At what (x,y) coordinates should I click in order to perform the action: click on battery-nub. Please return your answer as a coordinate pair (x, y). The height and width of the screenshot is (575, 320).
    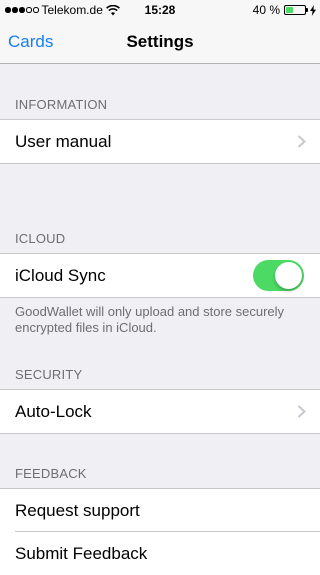
    Looking at the image, I should click on (307, 10).